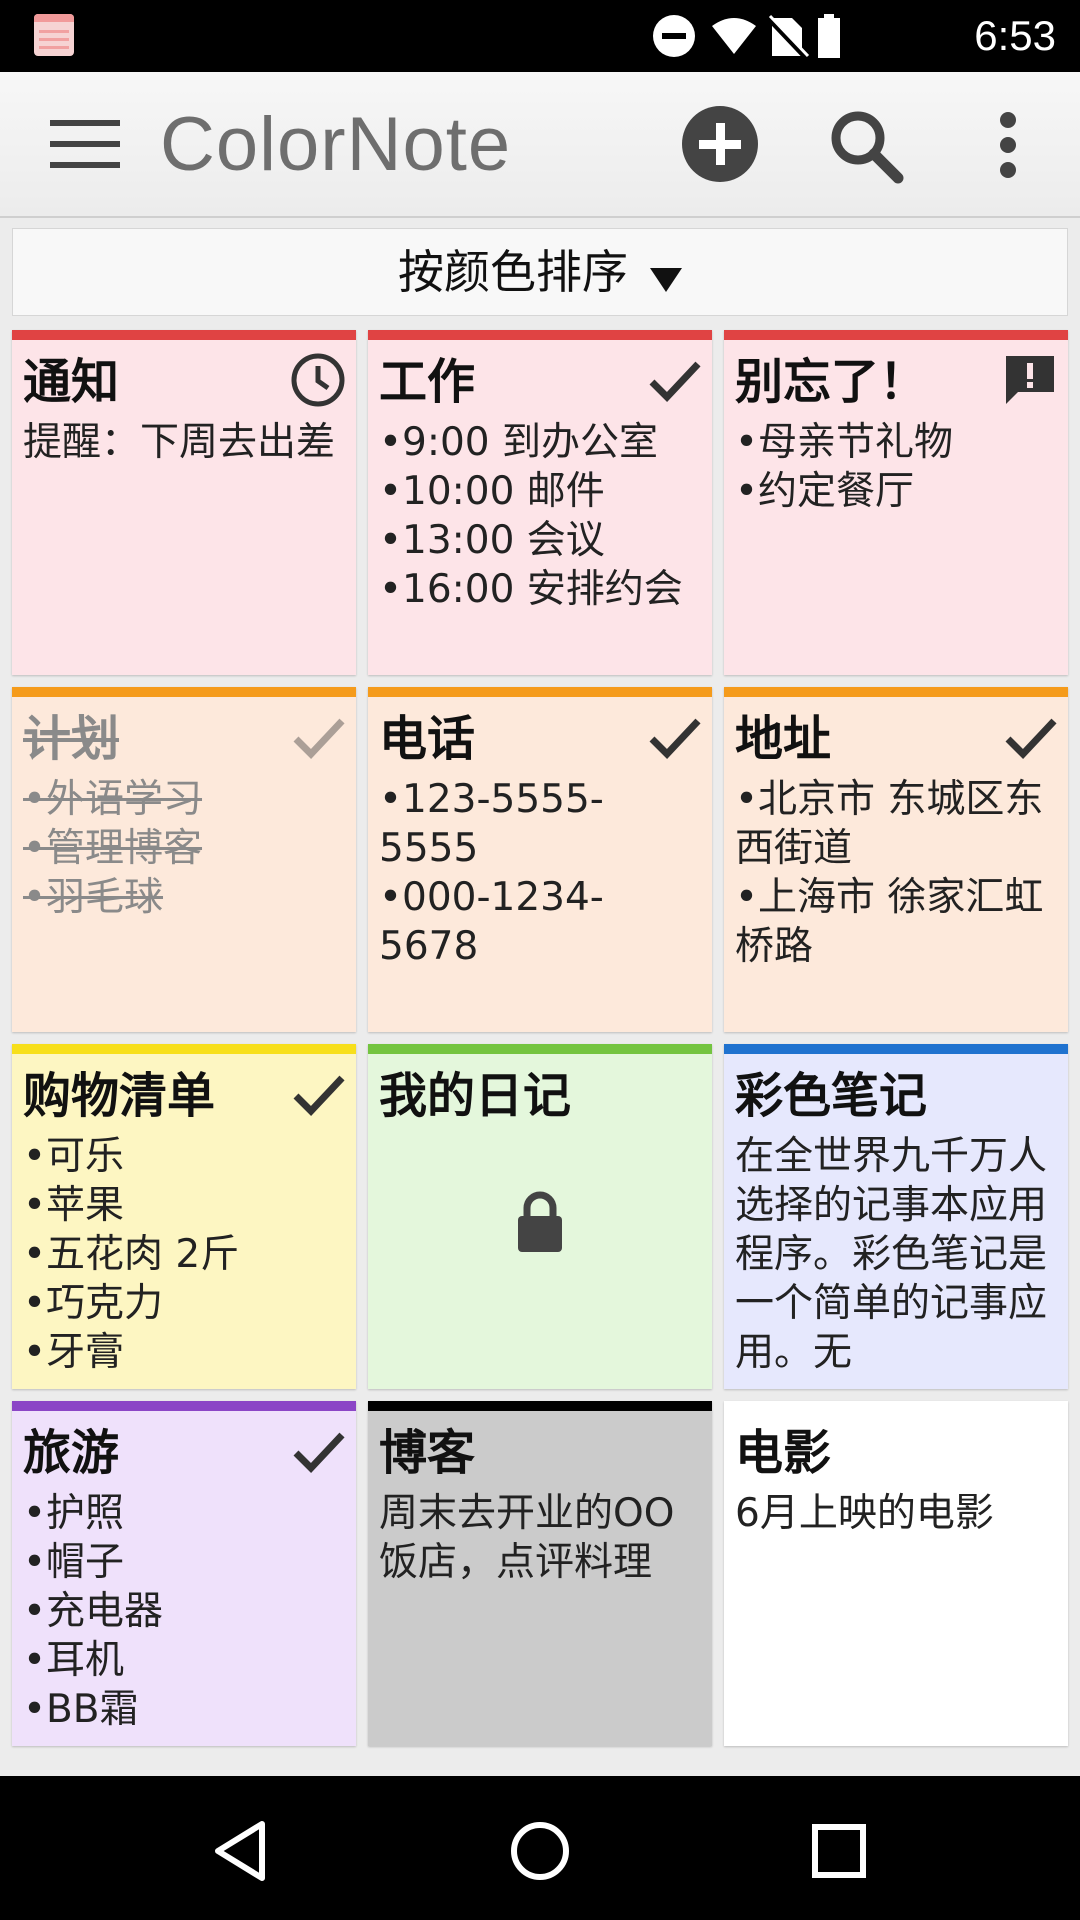 The height and width of the screenshot is (1920, 1080). Describe the element at coordinates (93, 897) in the screenshot. I see `note-line: •羽毛球` at that location.